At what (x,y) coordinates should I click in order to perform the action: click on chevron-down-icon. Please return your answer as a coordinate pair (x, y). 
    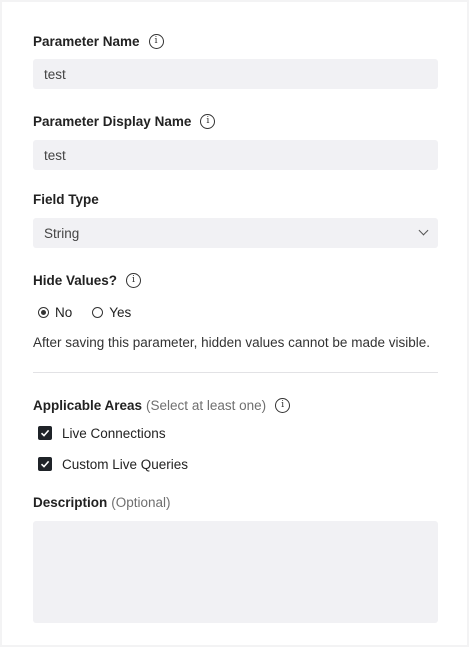
    Looking at the image, I should click on (423, 230).